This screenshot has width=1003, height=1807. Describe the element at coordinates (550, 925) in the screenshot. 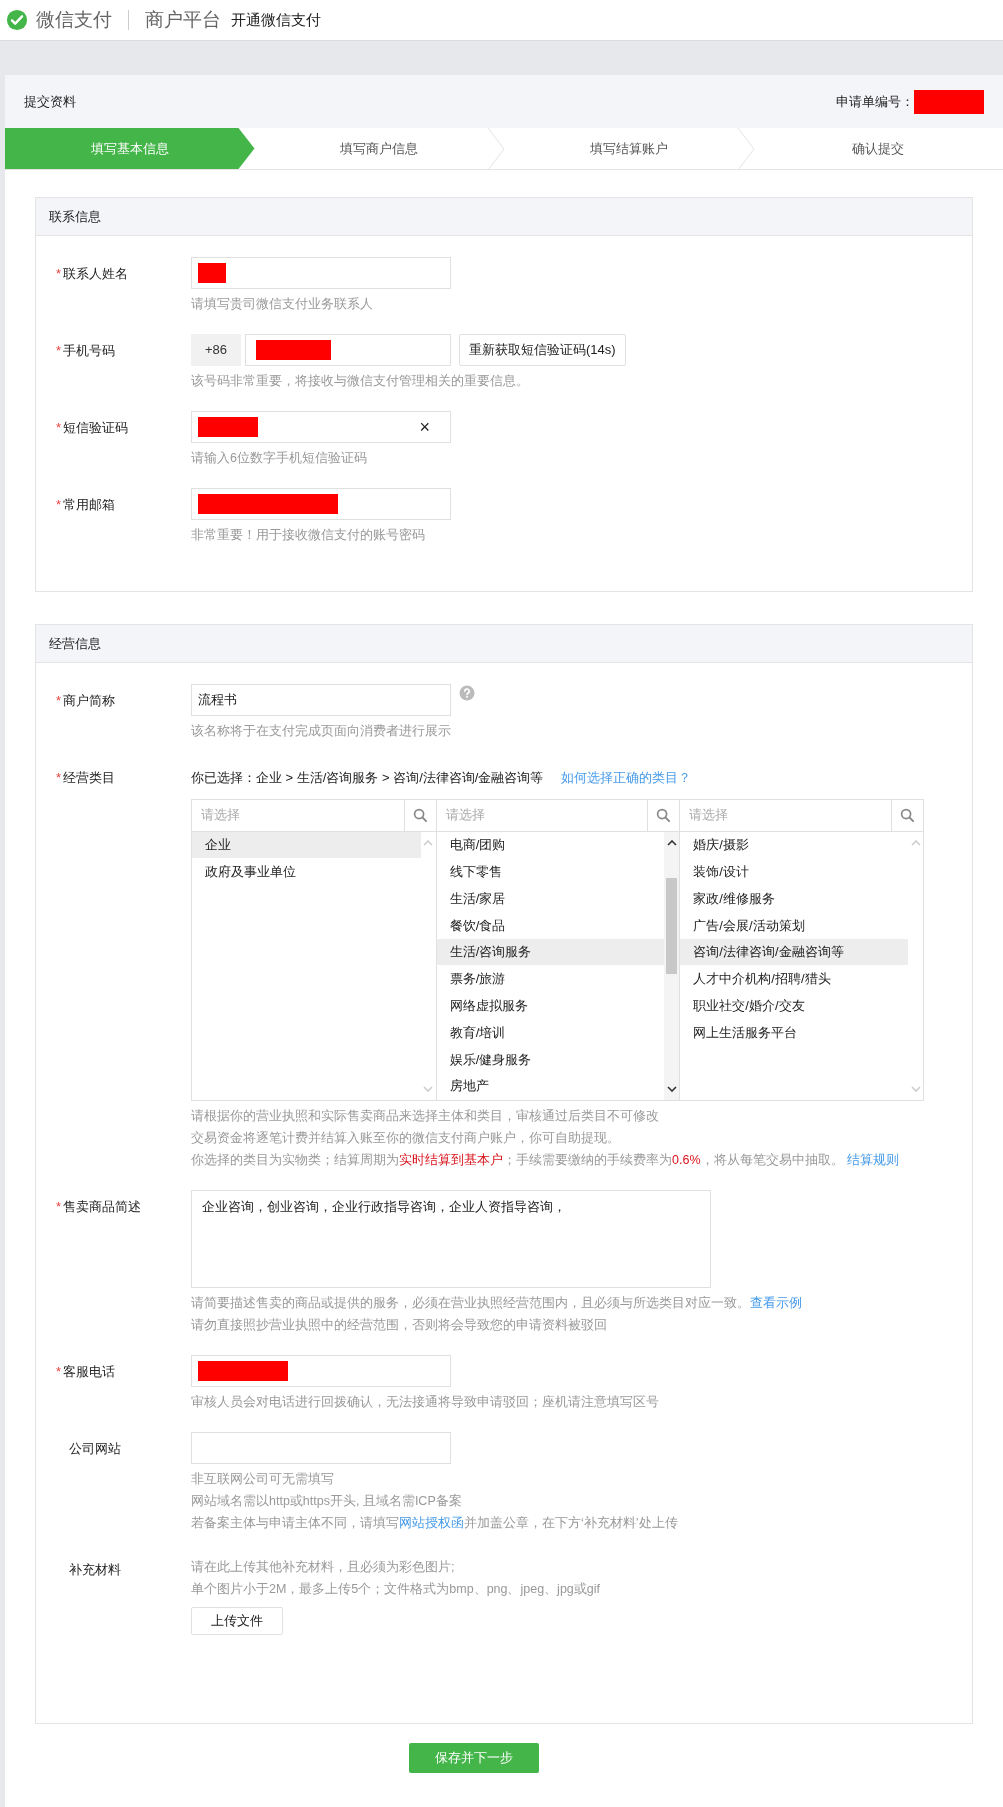

I see `category-item: 餐饮/食品` at that location.